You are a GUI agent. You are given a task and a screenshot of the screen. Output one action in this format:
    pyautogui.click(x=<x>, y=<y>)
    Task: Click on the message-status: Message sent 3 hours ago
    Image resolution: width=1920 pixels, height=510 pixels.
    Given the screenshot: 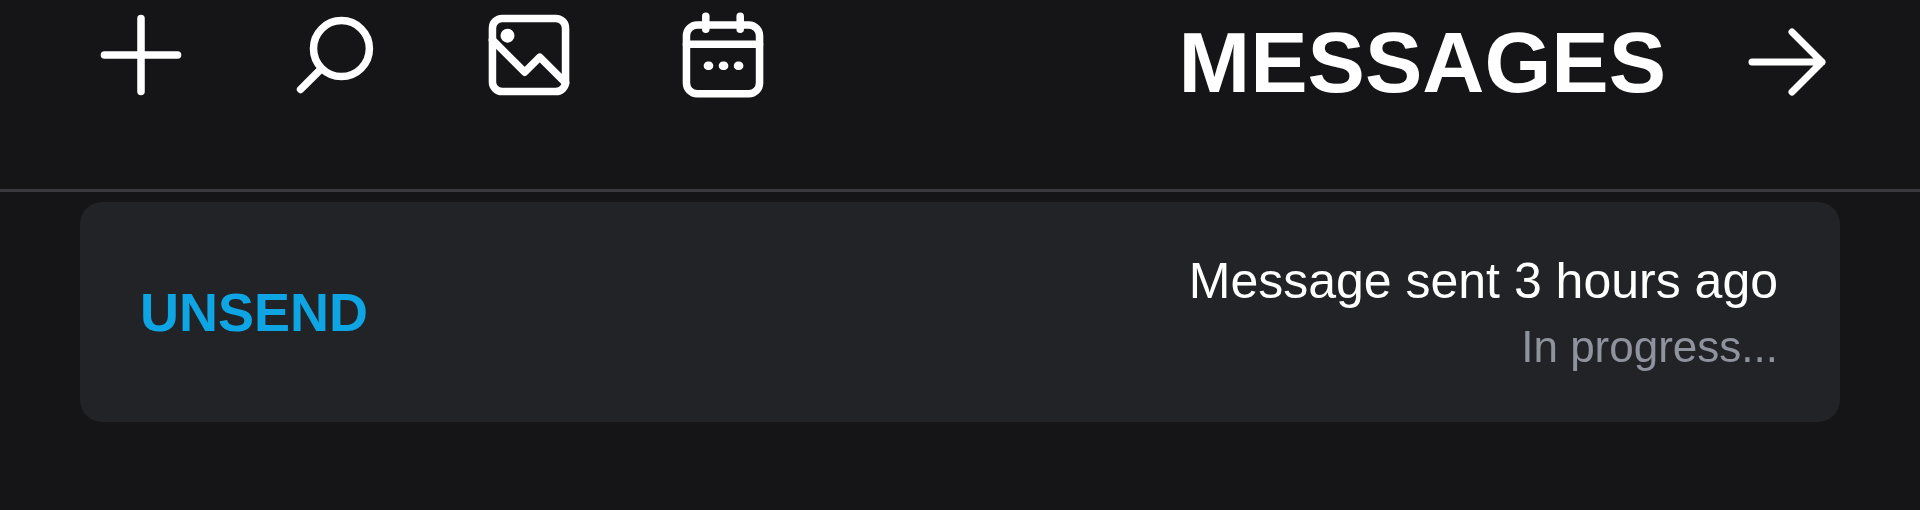 What is the action you would take?
    pyautogui.click(x=1483, y=281)
    